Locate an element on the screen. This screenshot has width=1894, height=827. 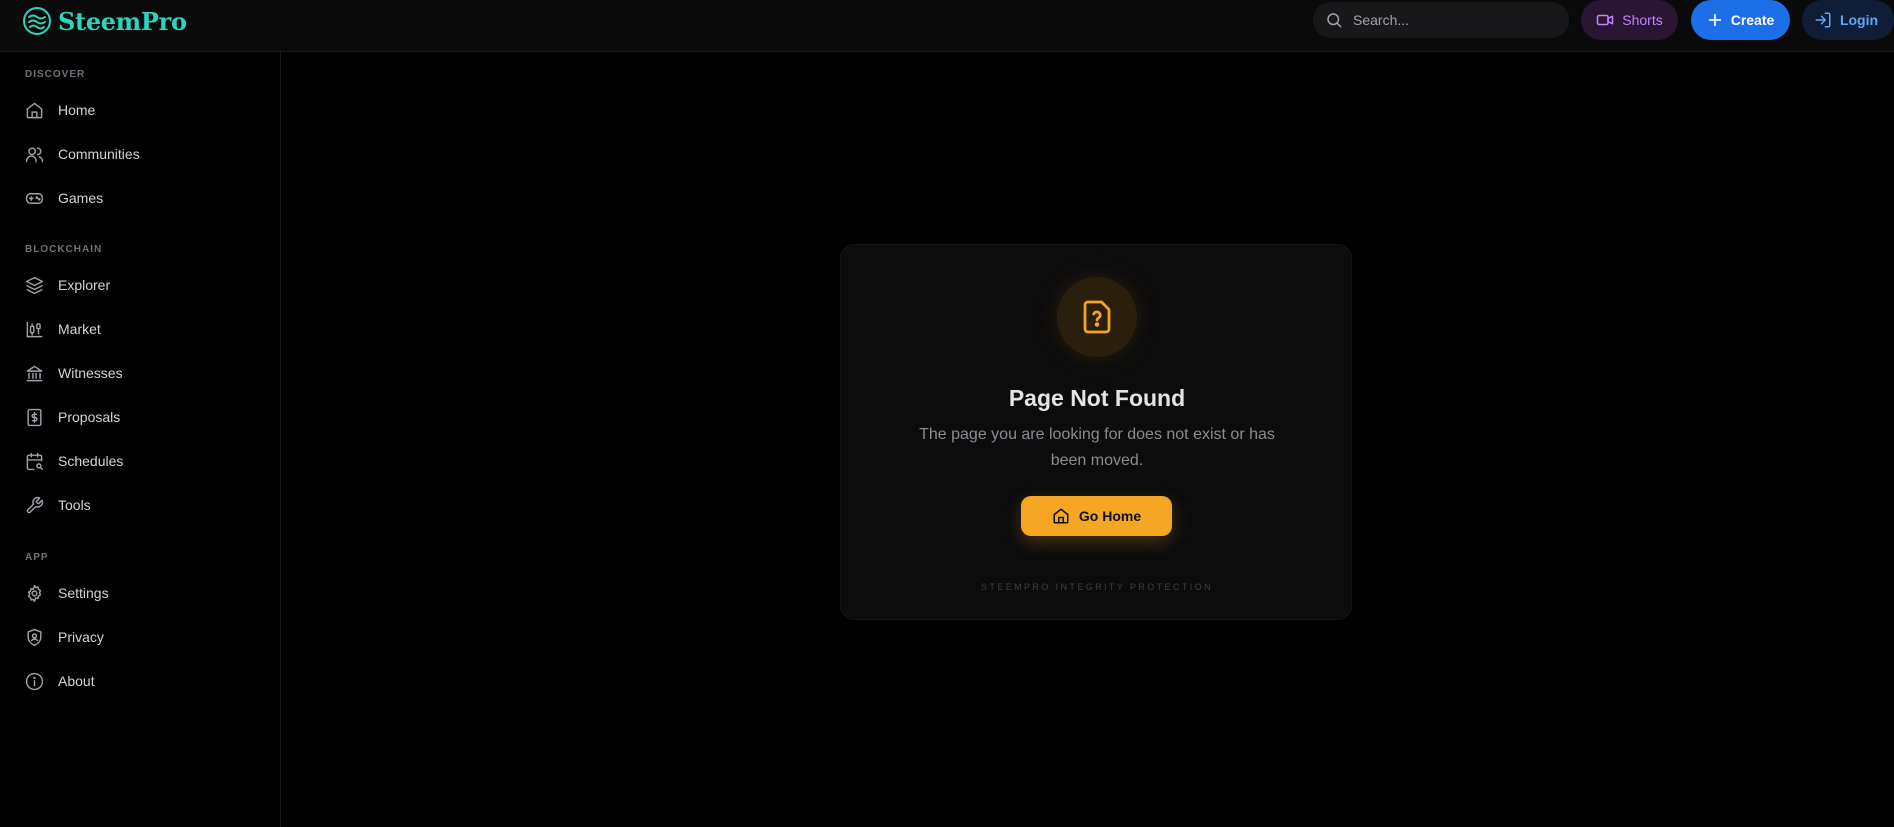
sidebar-item-label: About is located at coordinates (76, 681).